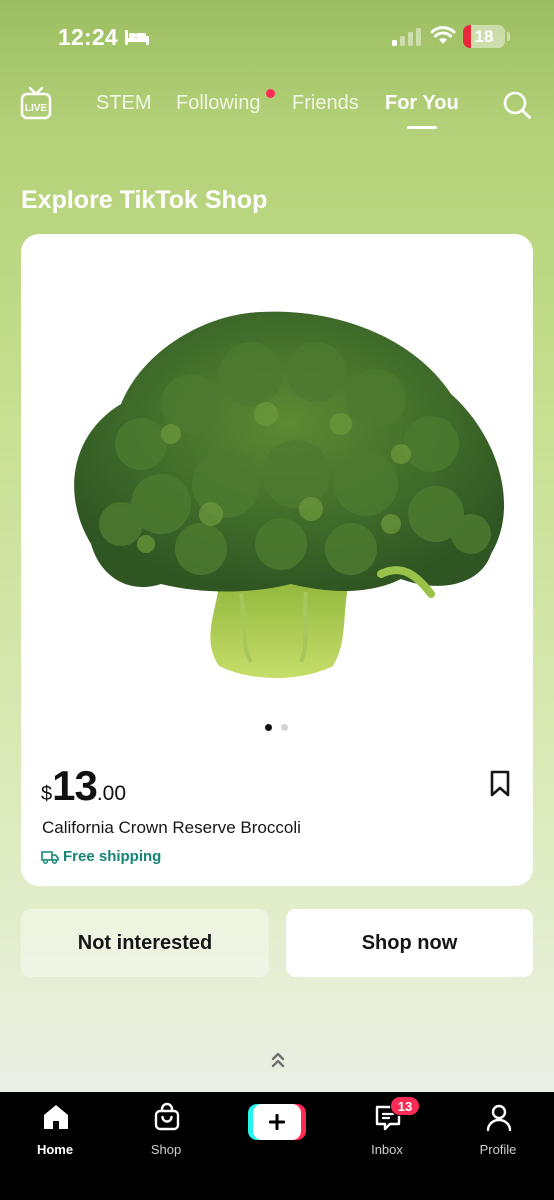 This screenshot has width=554, height=1200. What do you see at coordinates (508, 36) in the screenshot?
I see `battery-nub` at bounding box center [508, 36].